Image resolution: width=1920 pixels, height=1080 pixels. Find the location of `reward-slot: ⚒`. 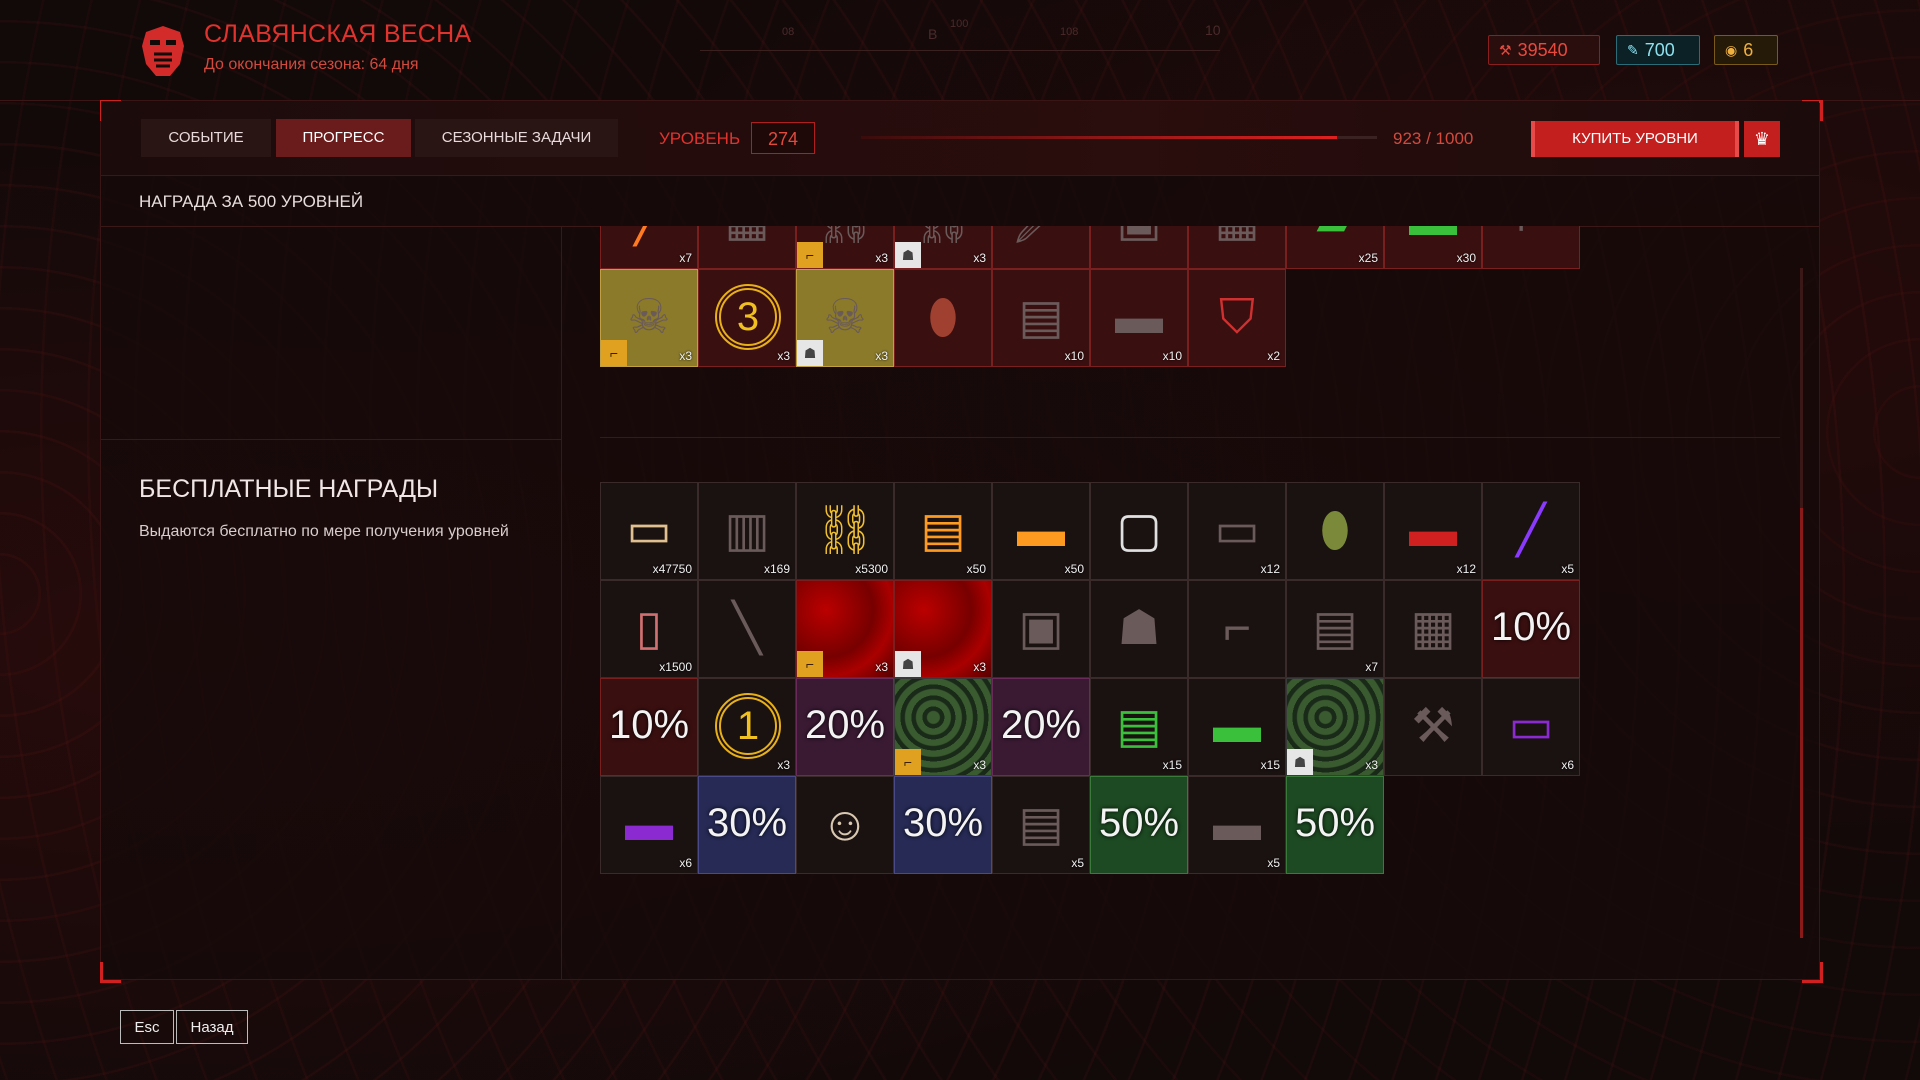

reward-slot: ⚒ is located at coordinates (1433, 727).